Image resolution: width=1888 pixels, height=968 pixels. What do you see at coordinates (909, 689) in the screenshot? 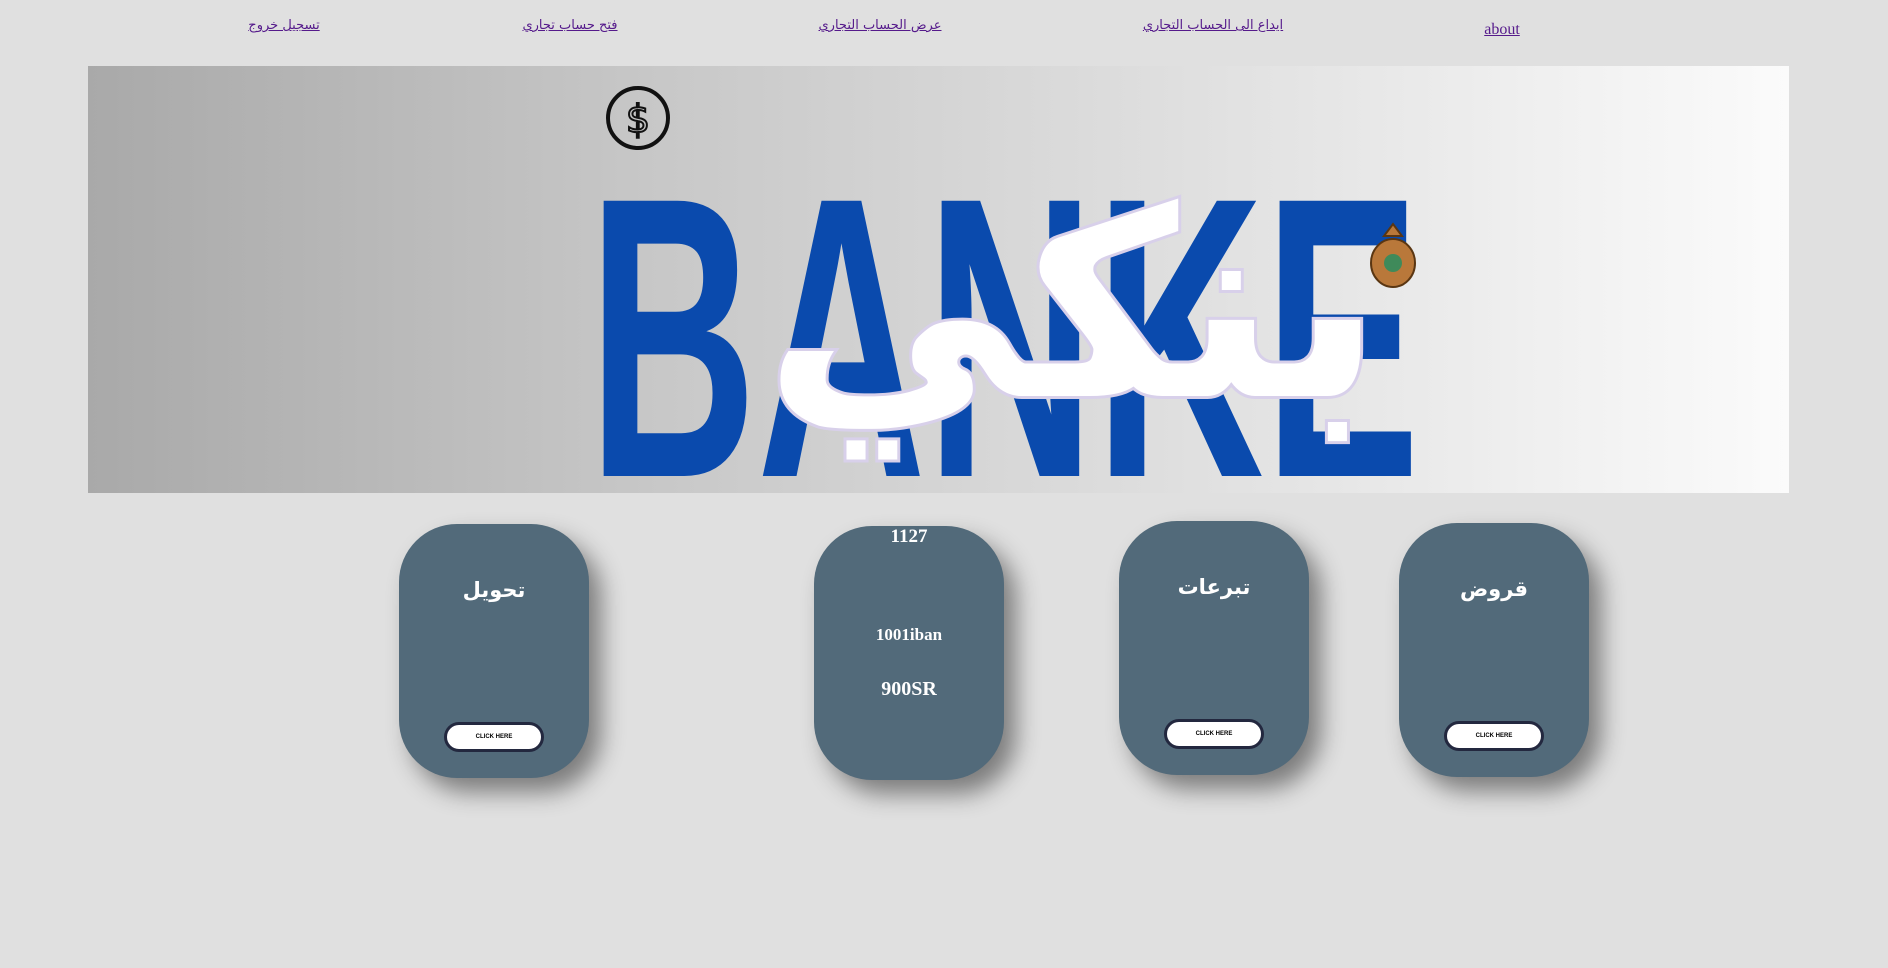
I see `account-balance: 900SR` at bounding box center [909, 689].